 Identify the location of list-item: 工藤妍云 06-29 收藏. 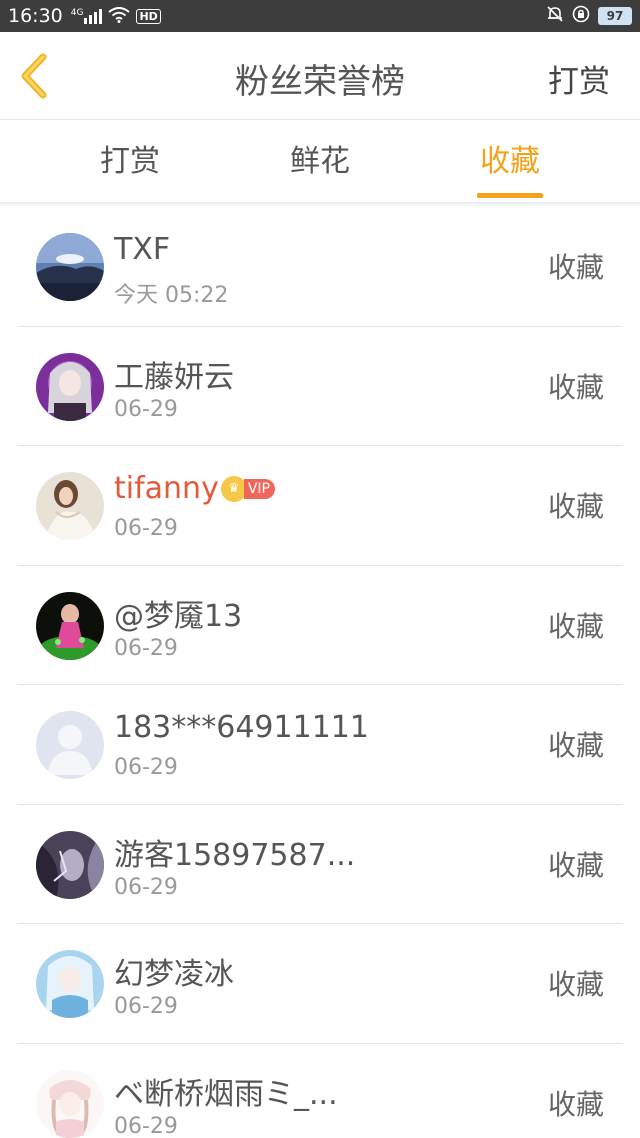
(320, 386).